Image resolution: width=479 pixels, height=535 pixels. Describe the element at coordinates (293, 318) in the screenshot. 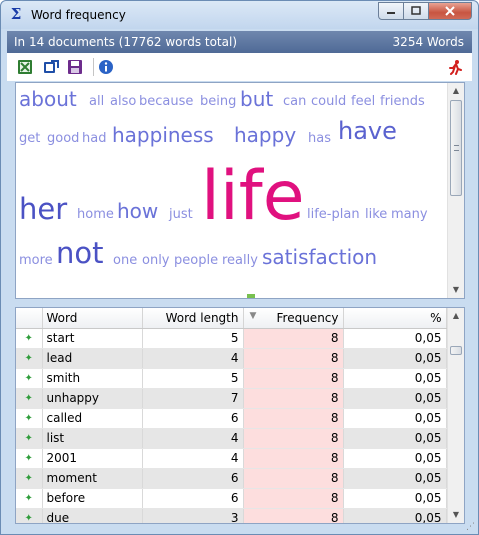

I see `column-header-frequency: ▼ Frequency` at that location.